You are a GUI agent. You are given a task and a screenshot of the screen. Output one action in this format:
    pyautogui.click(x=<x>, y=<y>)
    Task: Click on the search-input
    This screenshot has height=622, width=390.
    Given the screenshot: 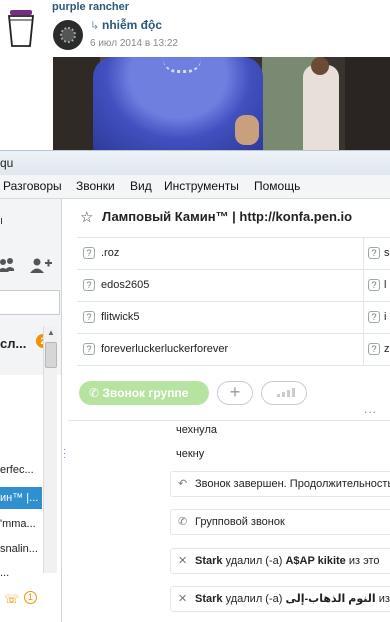 What is the action you would take?
    pyautogui.click(x=30, y=302)
    